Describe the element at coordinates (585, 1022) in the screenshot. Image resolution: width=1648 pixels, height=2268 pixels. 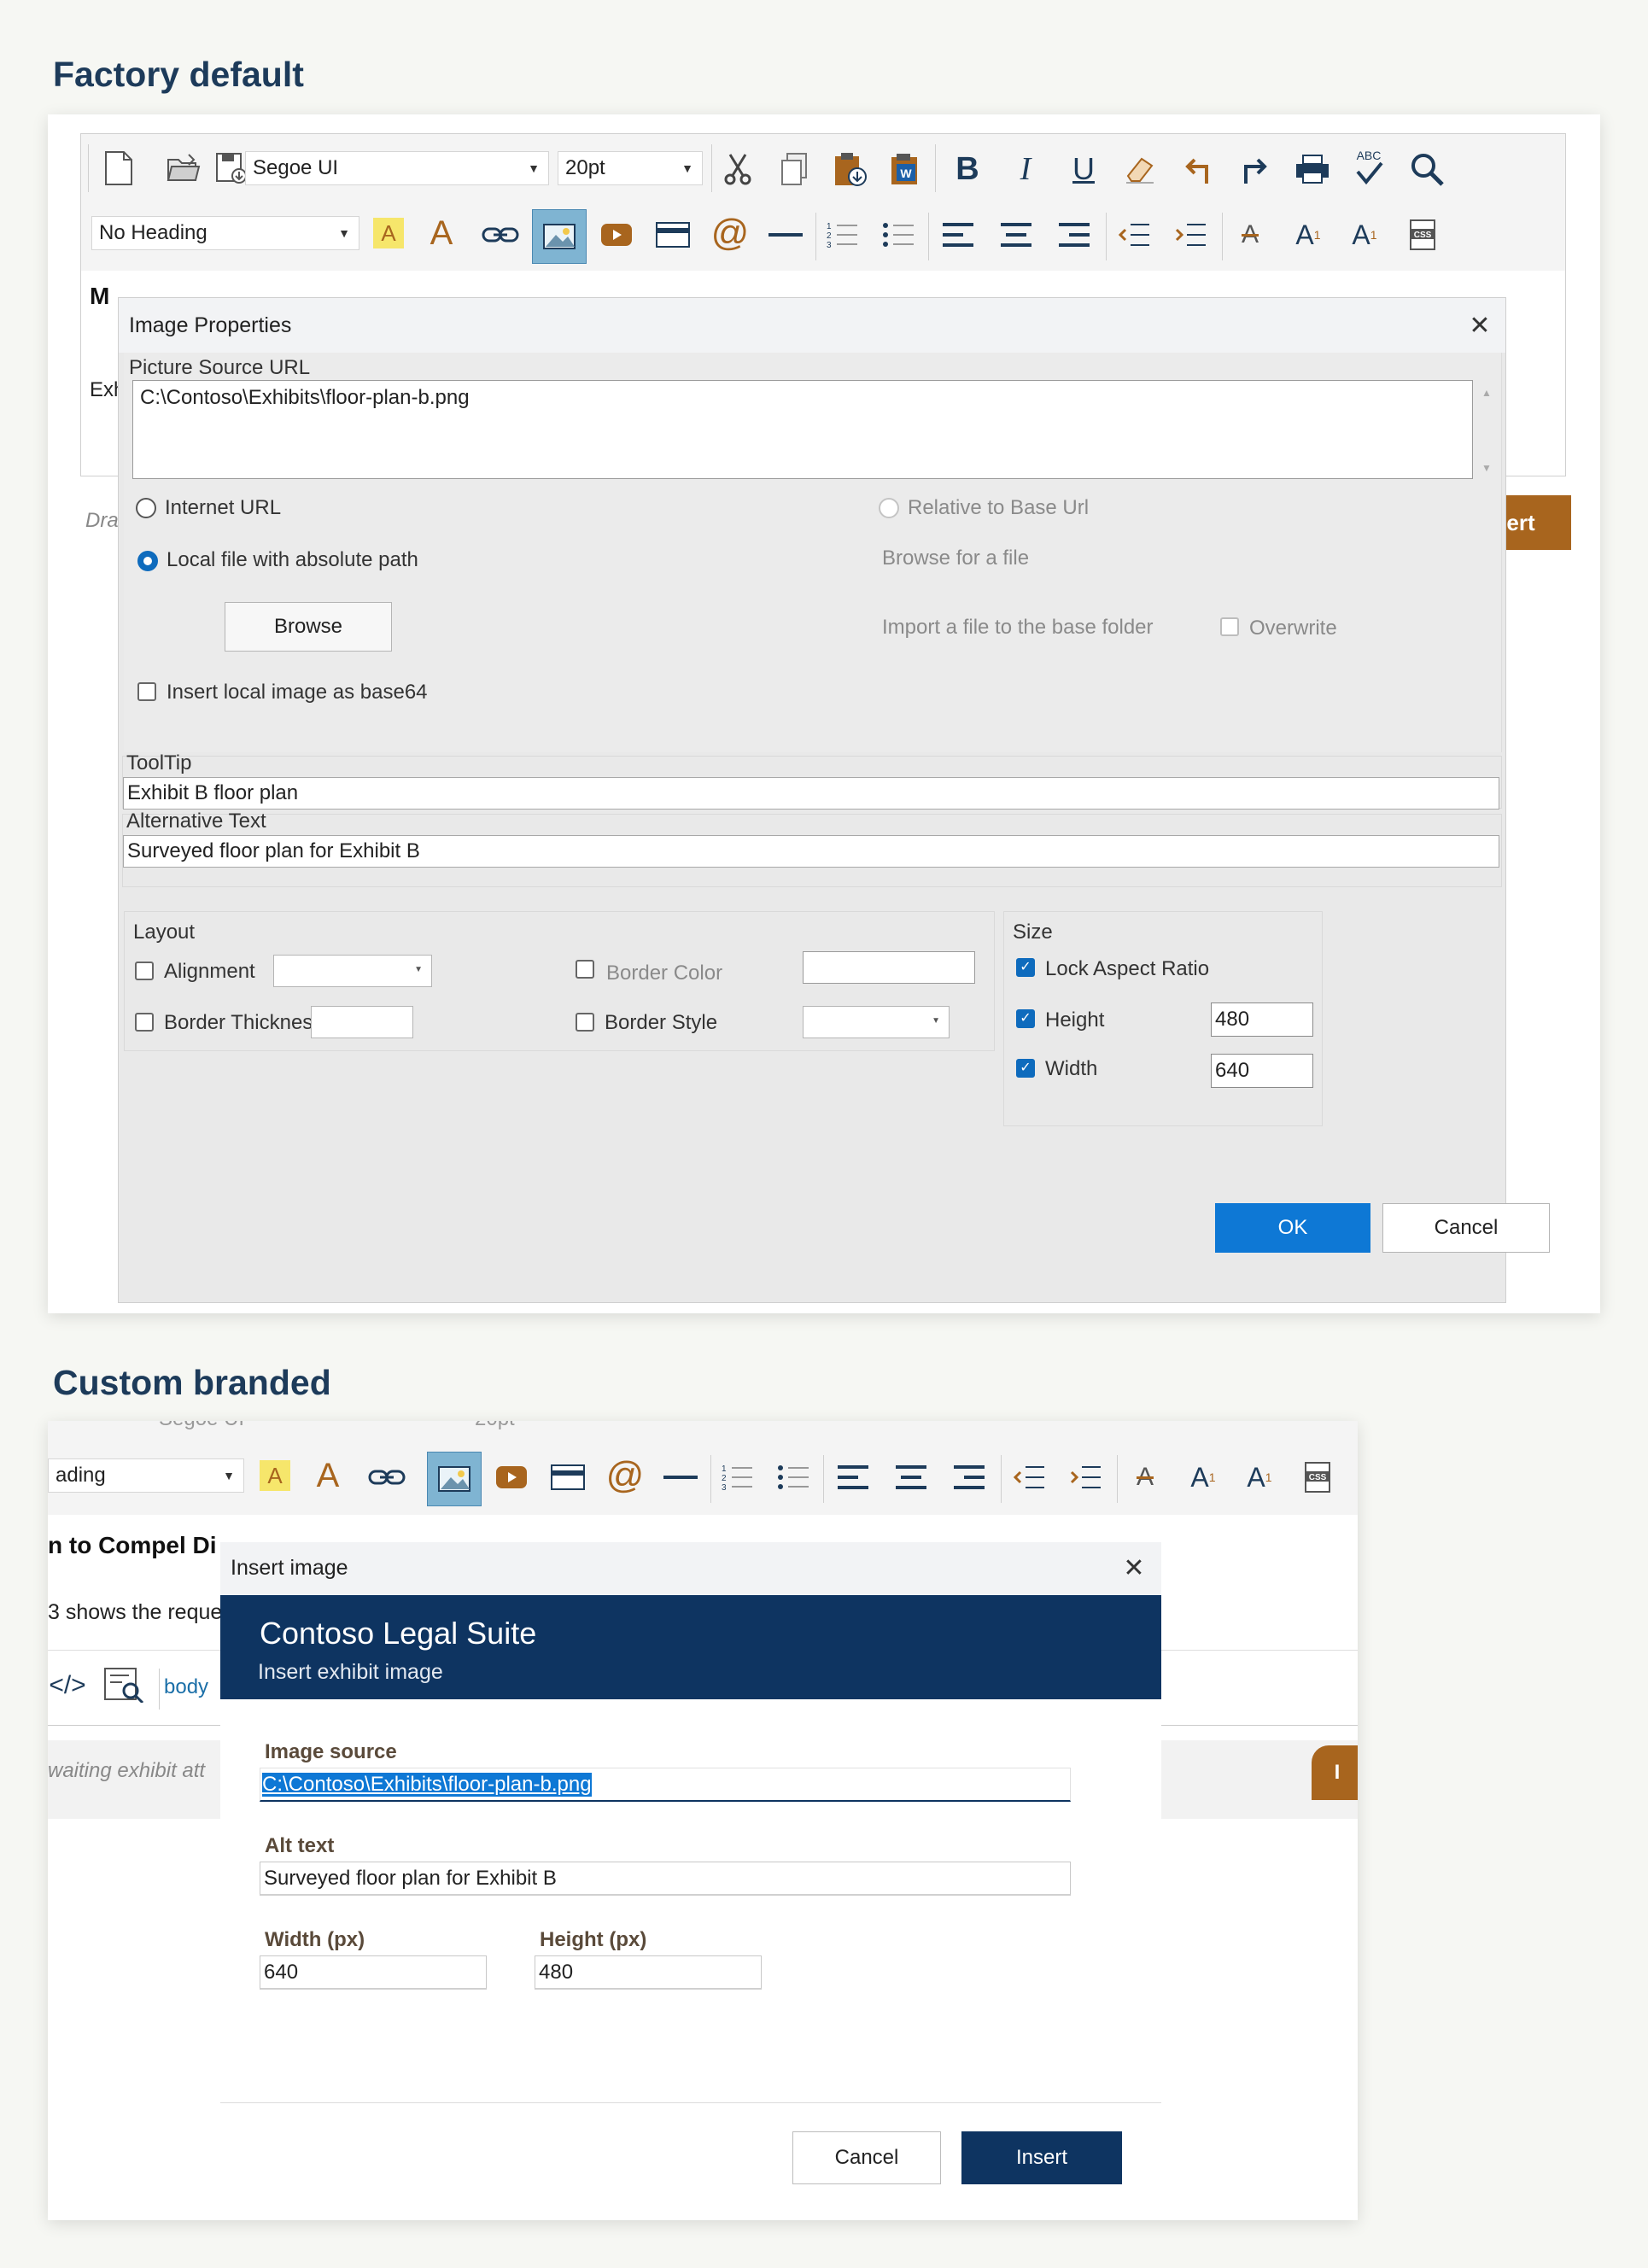
I see `border-style-checkbox` at that location.